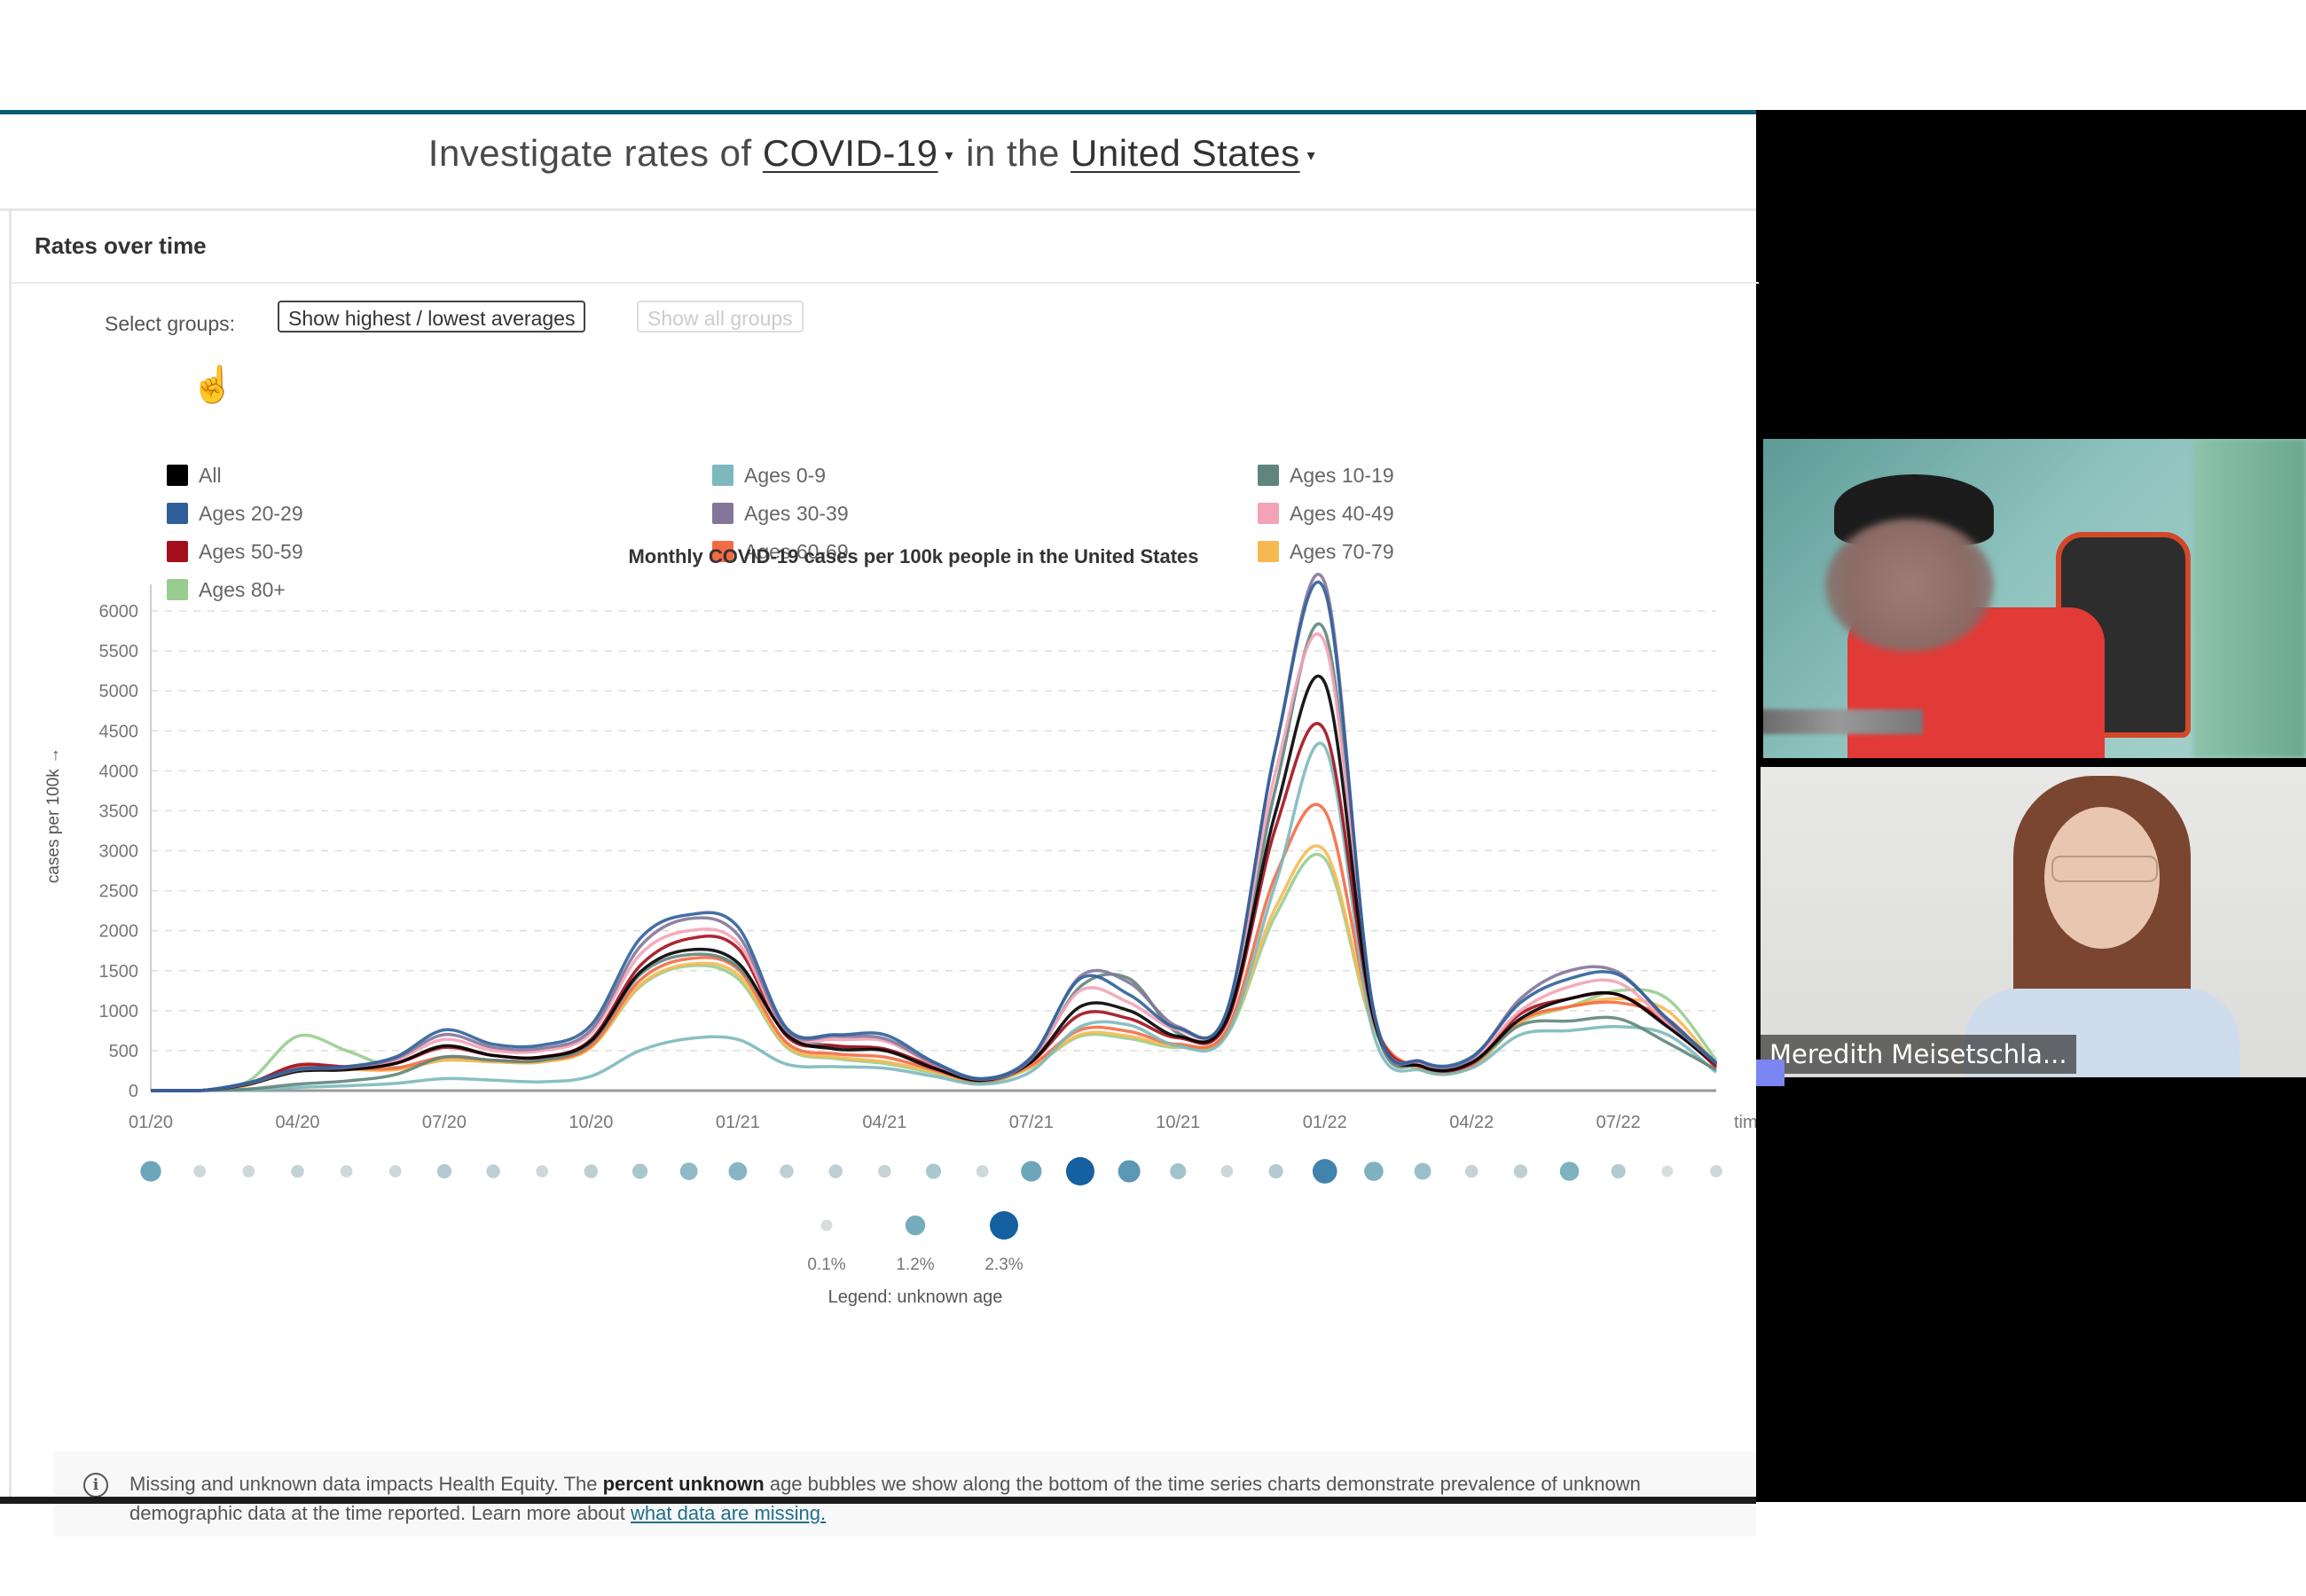  I want to click on app-bottom-bar, so click(878, 1501).